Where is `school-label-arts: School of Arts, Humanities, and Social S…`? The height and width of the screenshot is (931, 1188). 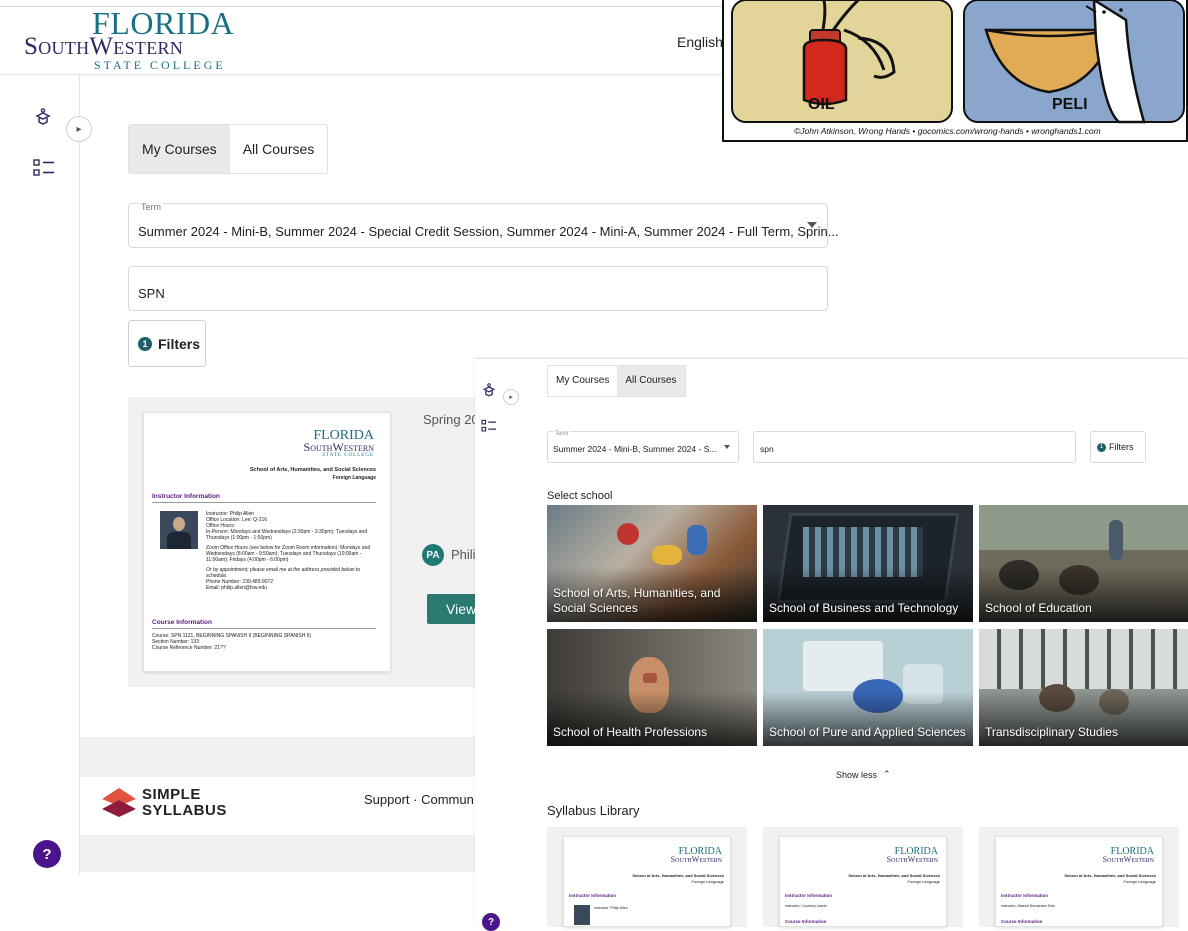 school-label-arts: School of Arts, Humanities, and Social S… is located at coordinates (637, 600).